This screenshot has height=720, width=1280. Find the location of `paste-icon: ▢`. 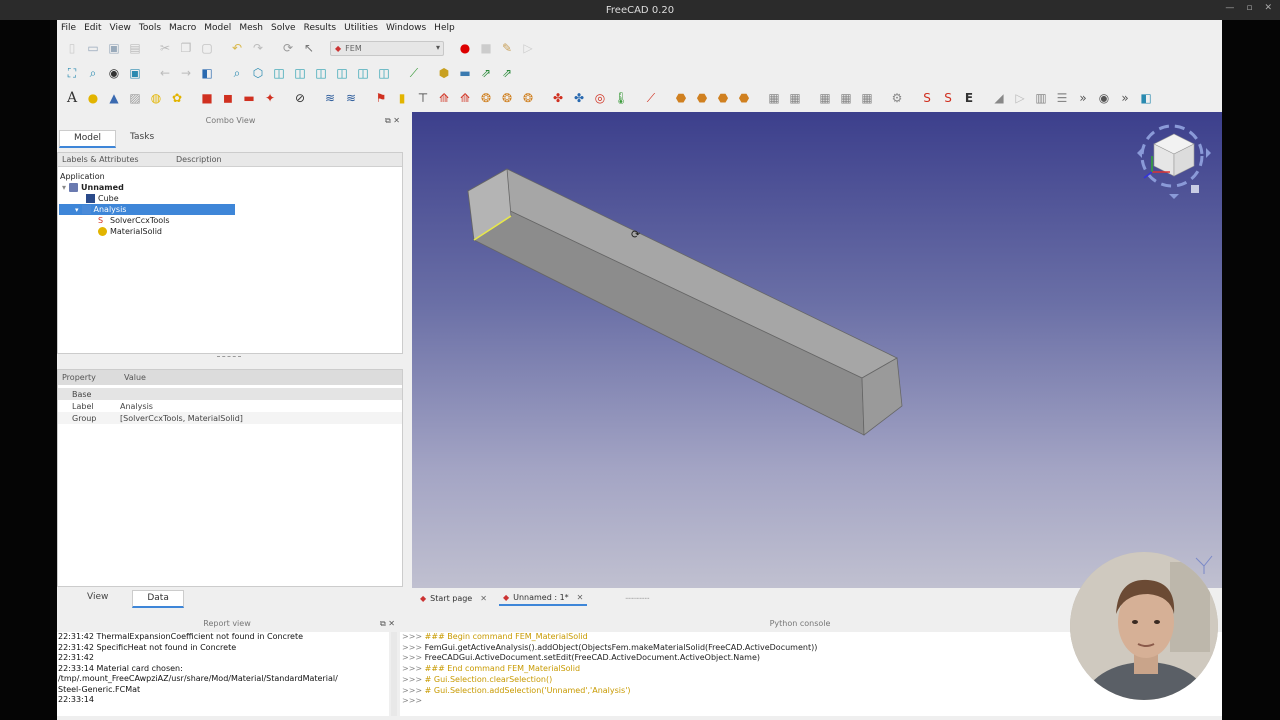

paste-icon: ▢ is located at coordinates (207, 48).